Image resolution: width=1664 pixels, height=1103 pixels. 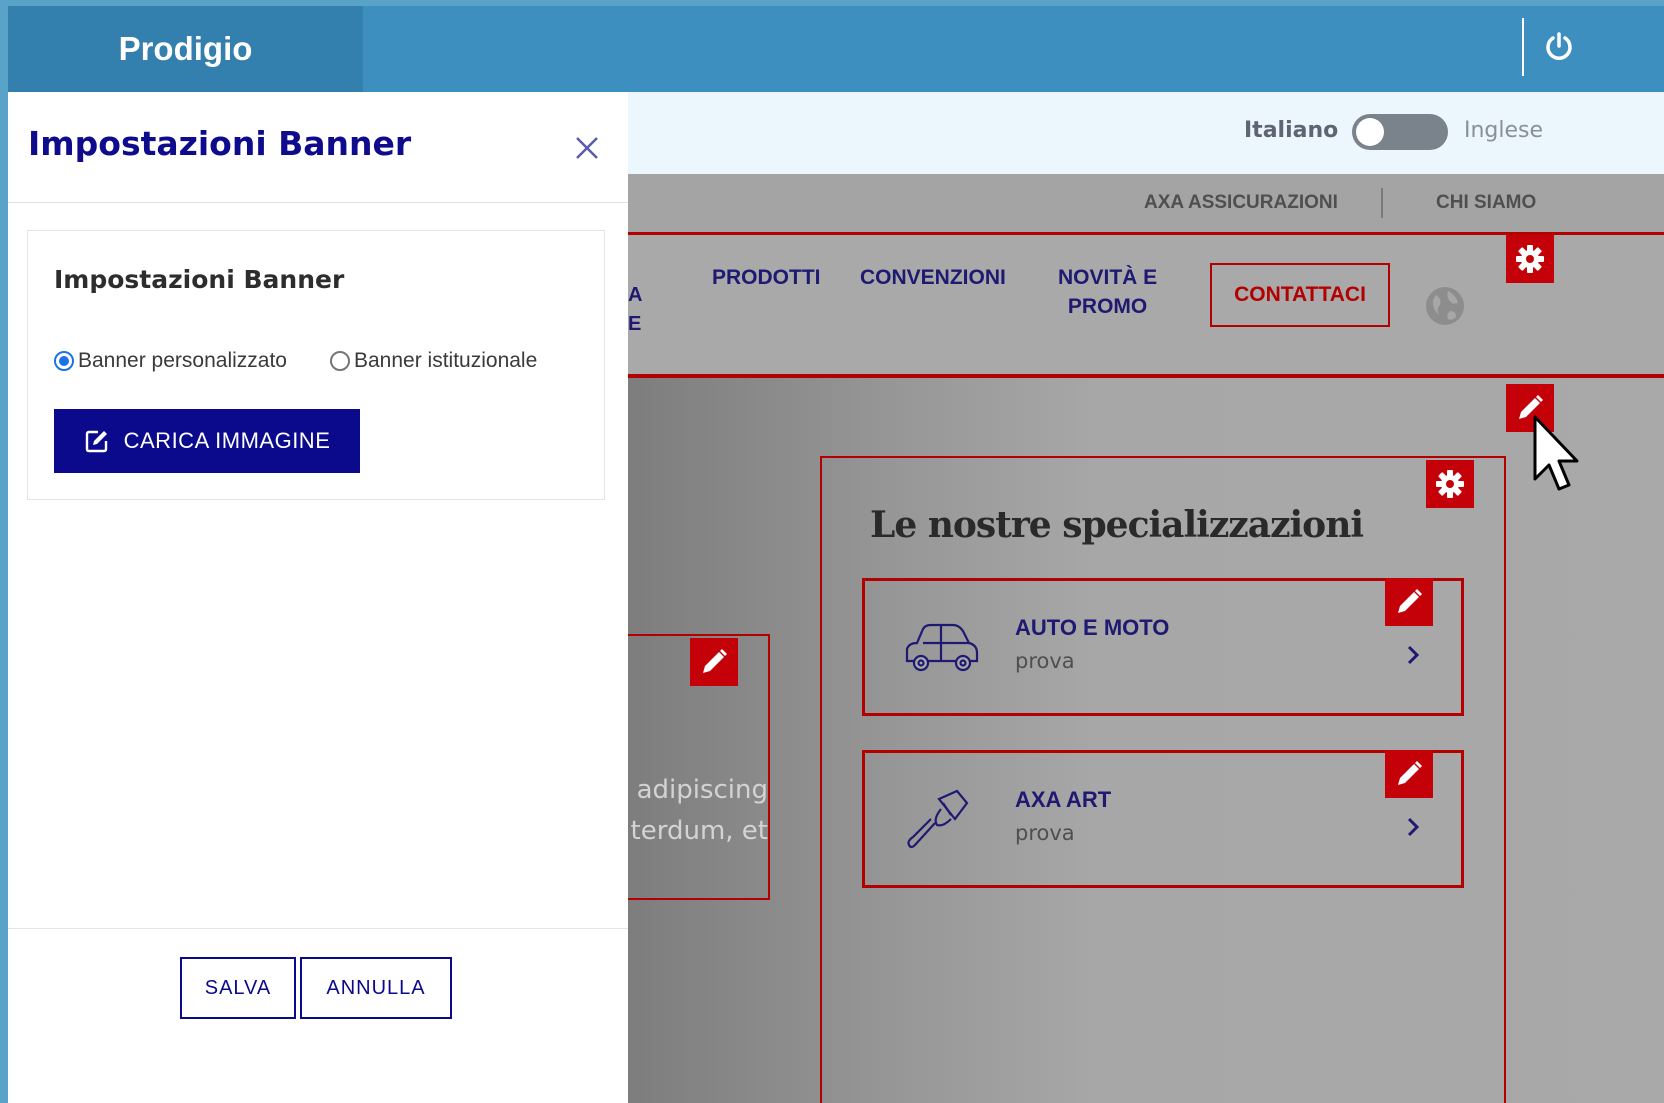 I want to click on contact-button: CONTATTACI, so click(x=1300, y=295).